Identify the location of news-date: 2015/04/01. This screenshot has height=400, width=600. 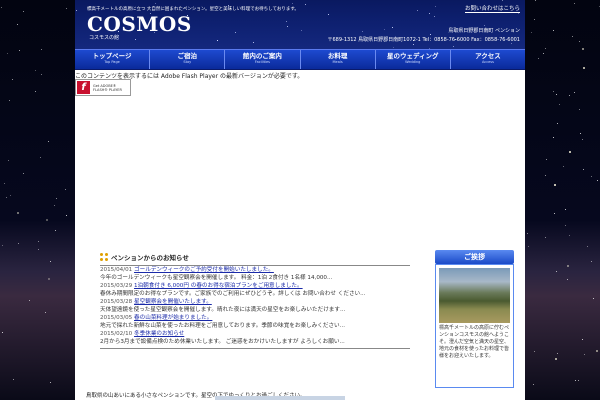
(116, 270).